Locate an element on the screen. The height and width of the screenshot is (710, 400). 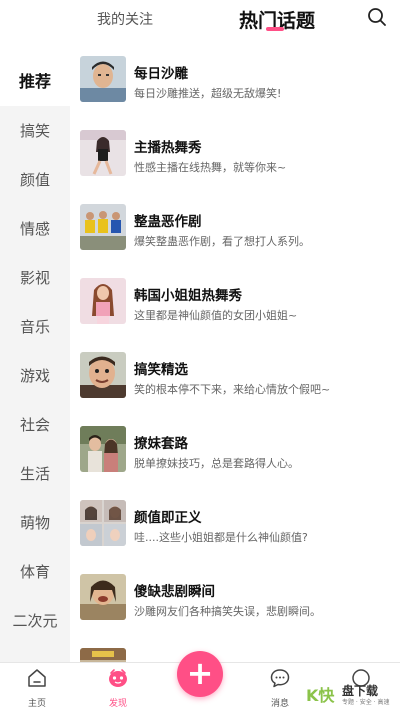
topic-row: 每日沙雕 每日沙雕推送，超级无敌爆笑! is located at coordinates (235, 79).